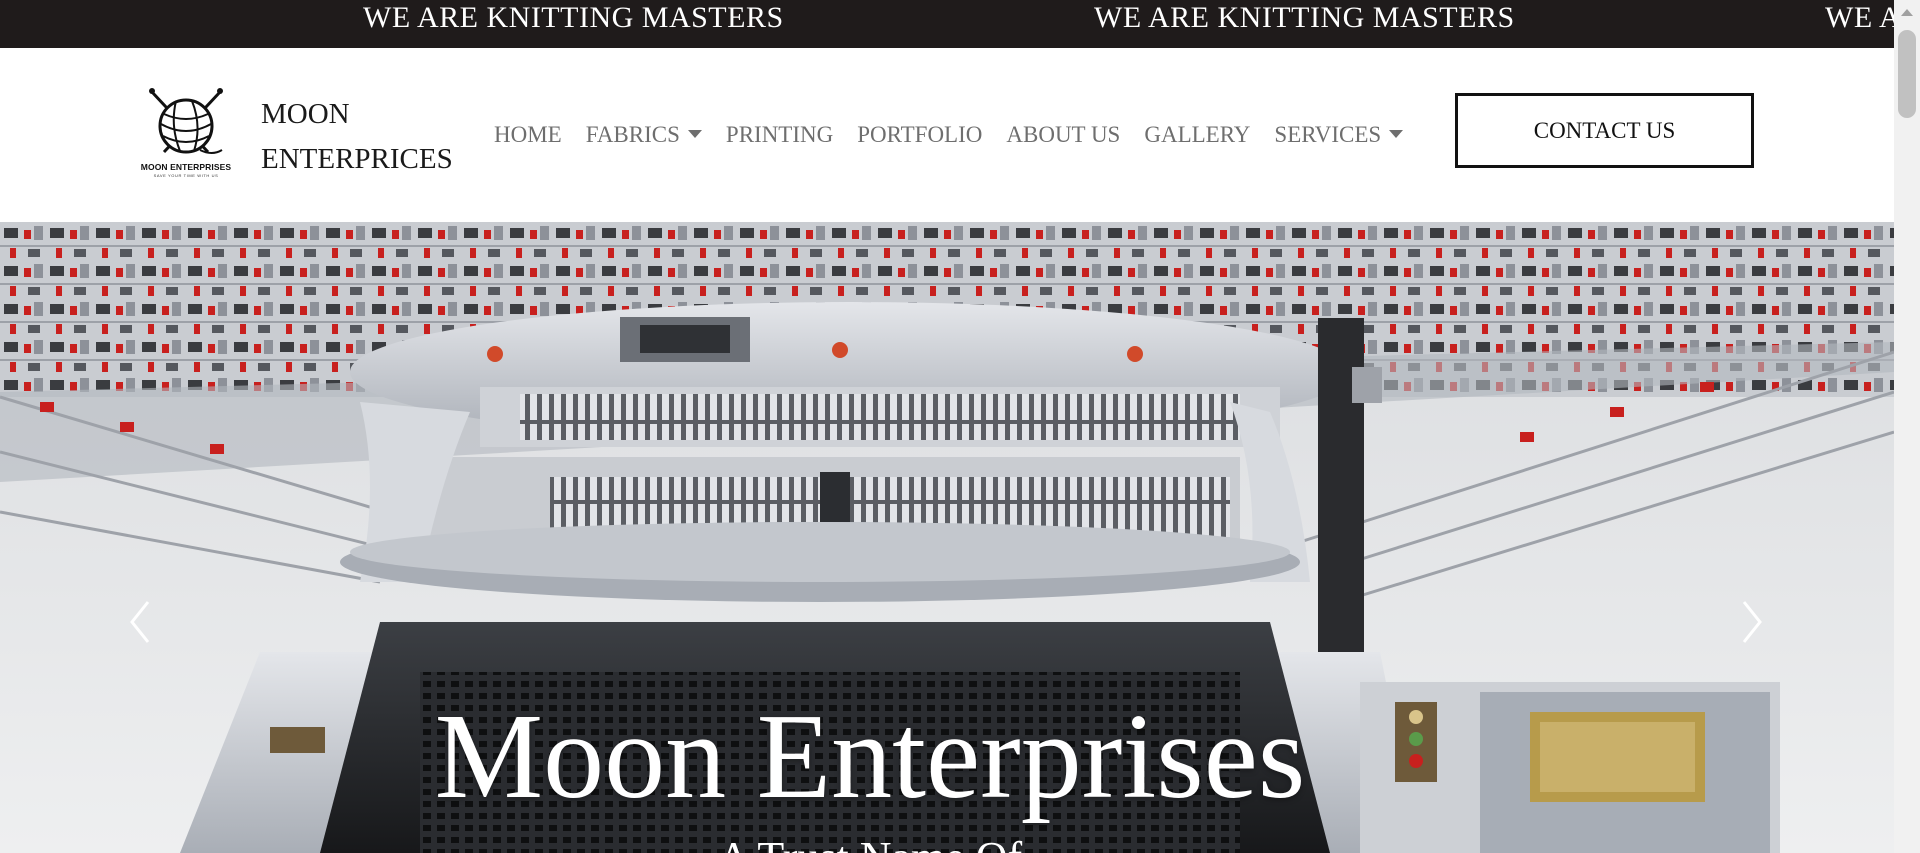 The width and height of the screenshot is (1920, 853). Describe the element at coordinates (870, 756) in the screenshot. I see `hero-title: Moon Enterprises` at that location.